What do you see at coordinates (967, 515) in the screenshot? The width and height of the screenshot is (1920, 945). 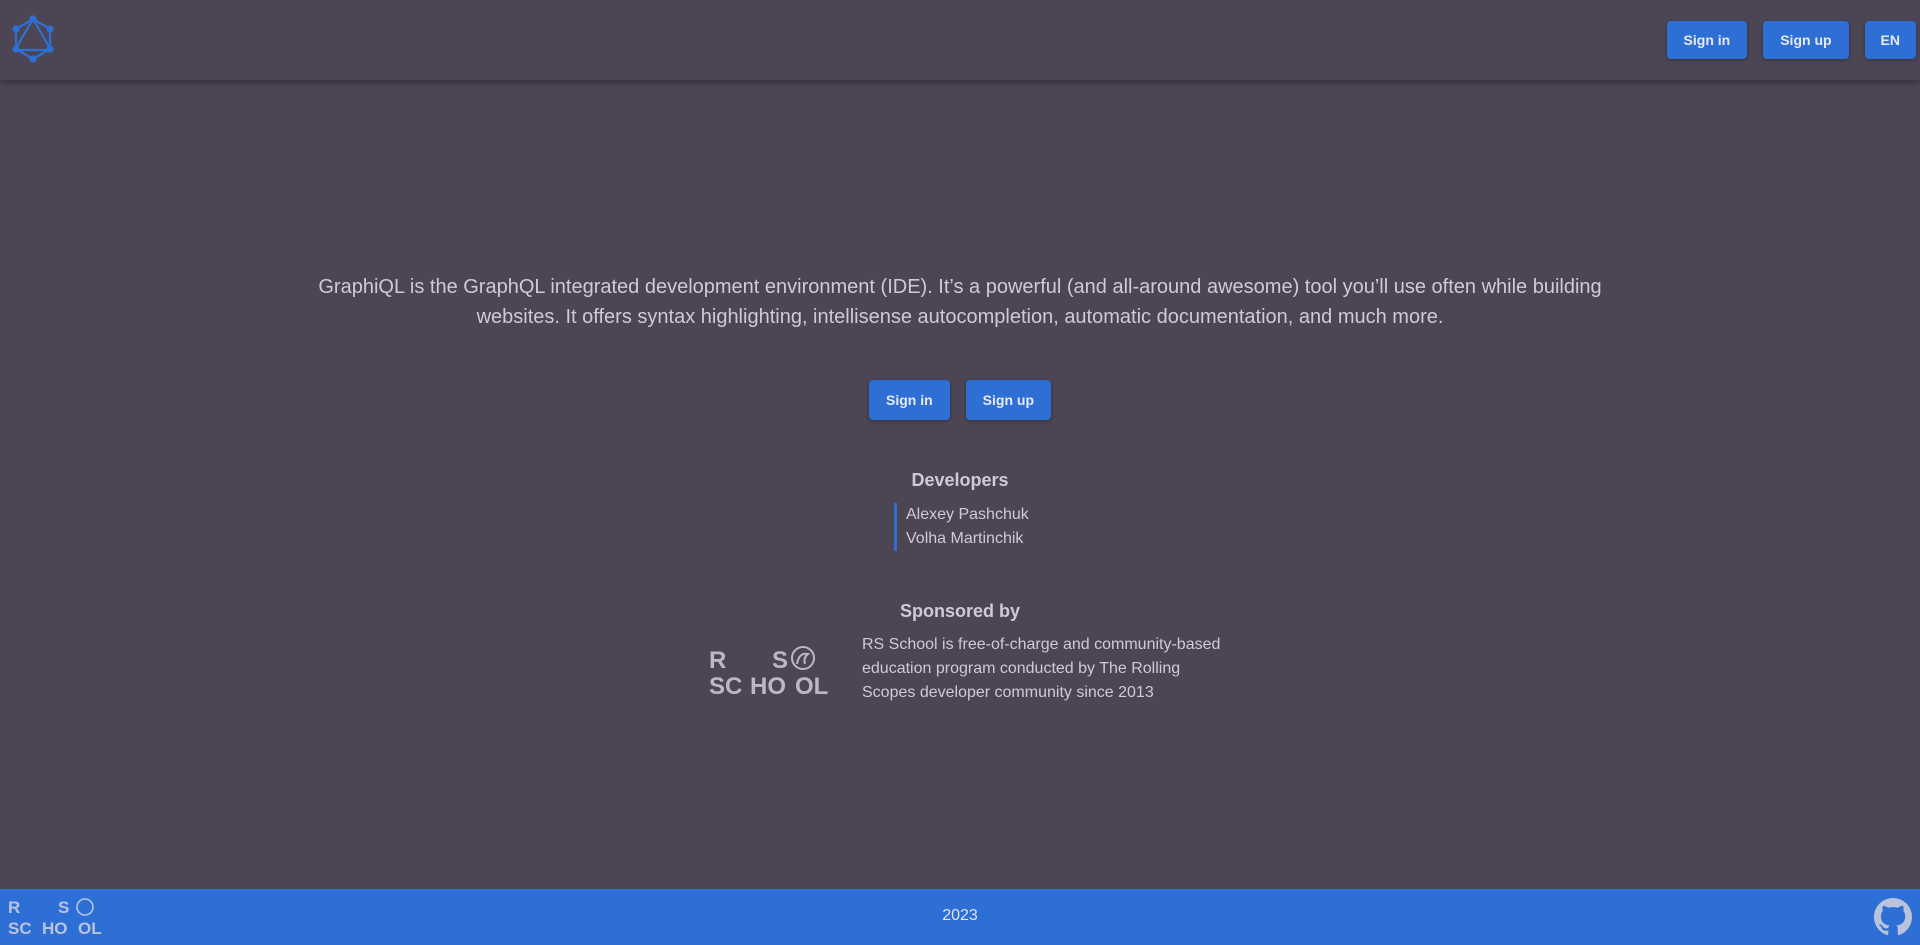 I see `developer-name: Alexey Pashchuk` at bounding box center [967, 515].